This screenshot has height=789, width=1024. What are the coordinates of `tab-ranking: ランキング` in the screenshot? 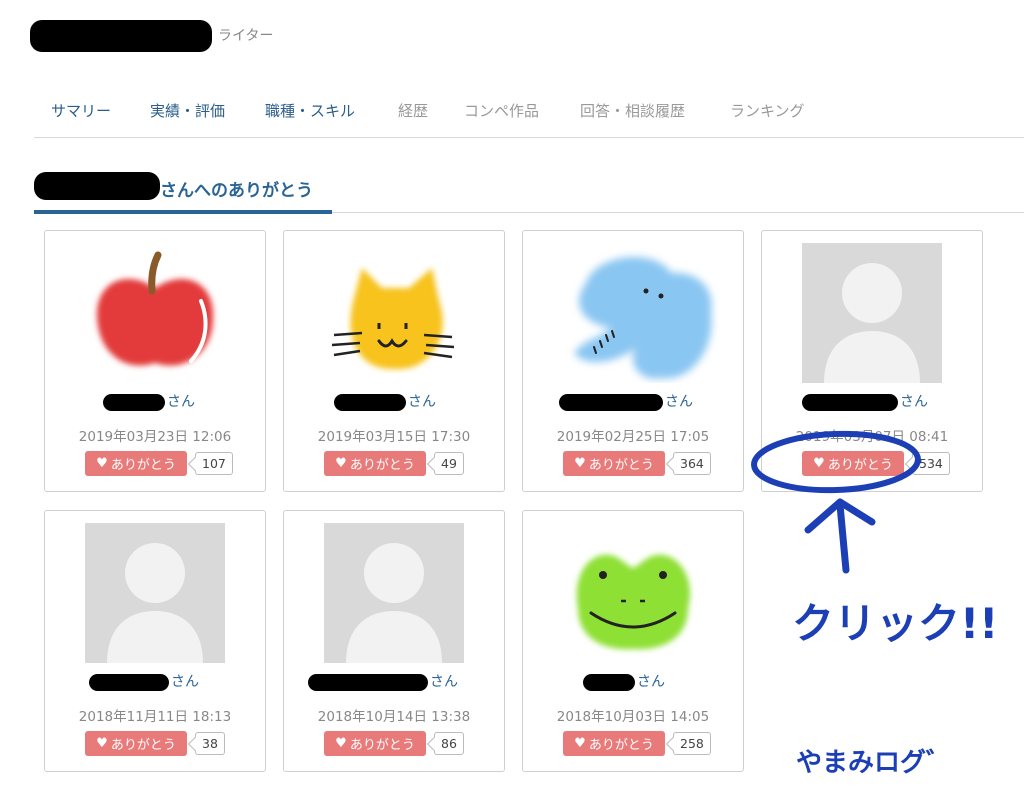 It's located at (767, 110).